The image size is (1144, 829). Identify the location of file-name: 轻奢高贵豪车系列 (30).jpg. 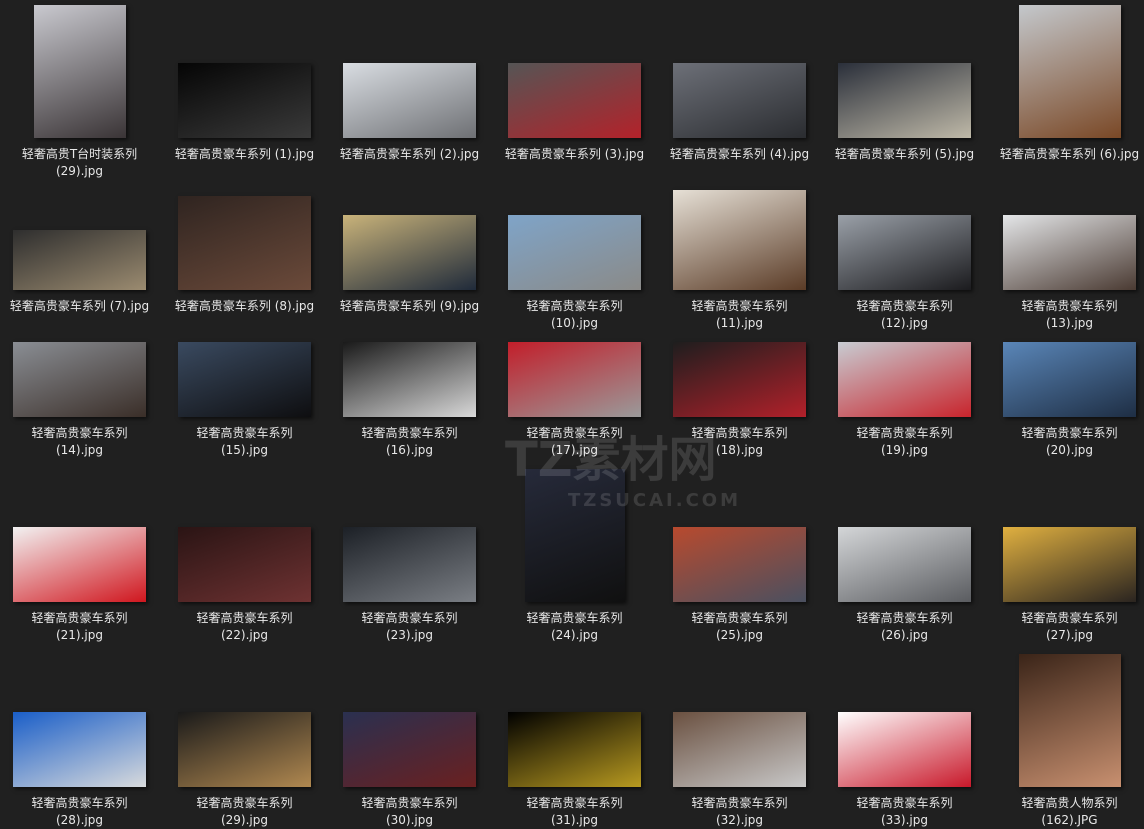
(409, 812).